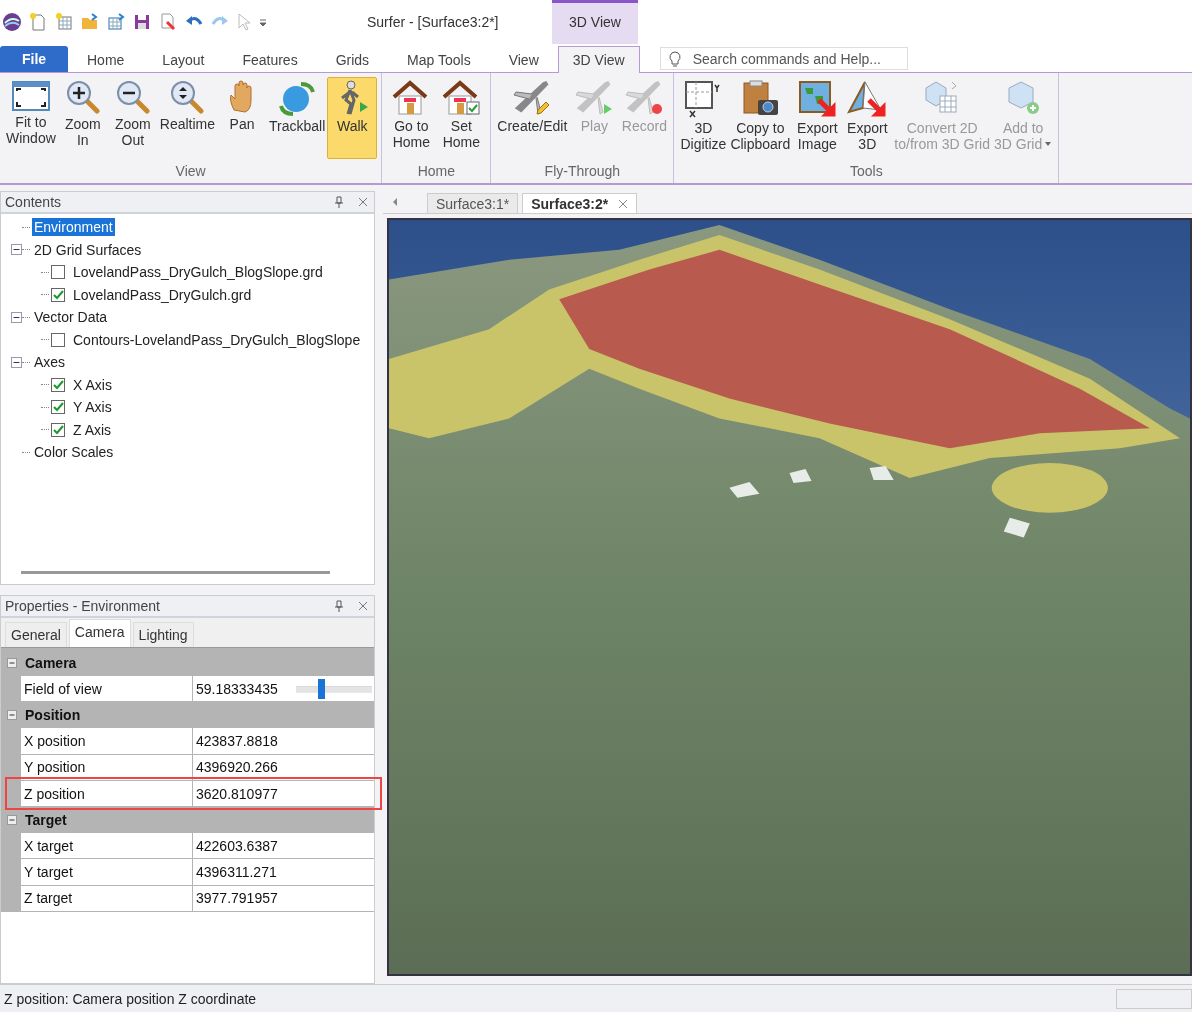  Describe the element at coordinates (82, 97) in the screenshot. I see `zoom-in-icon` at that location.